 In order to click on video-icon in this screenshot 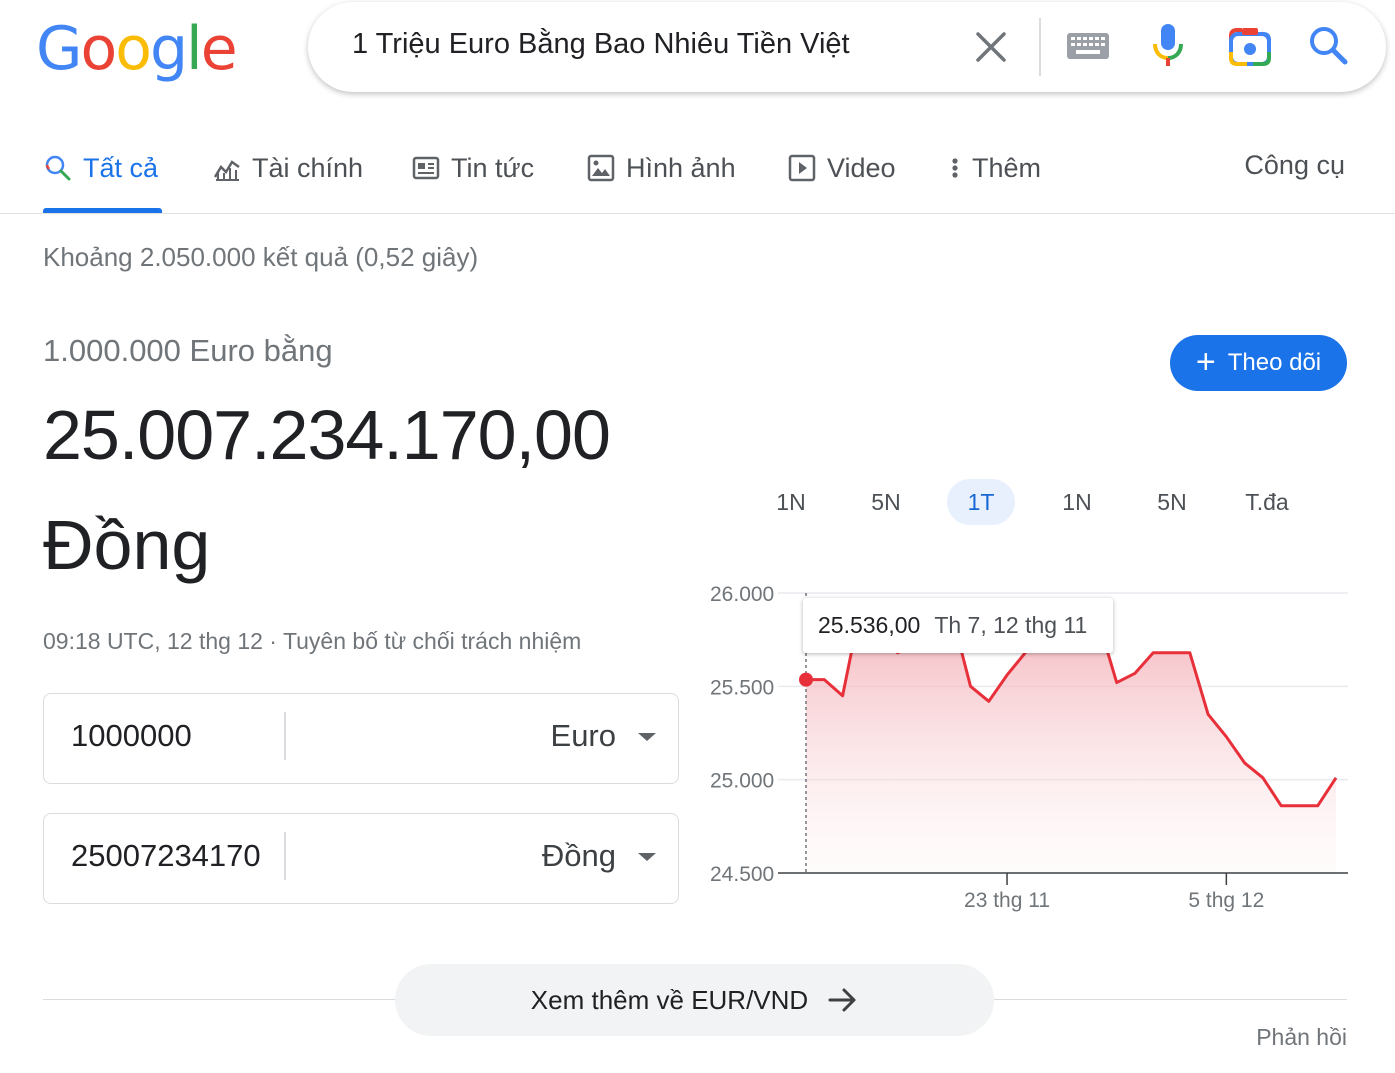, I will do `click(802, 168)`.